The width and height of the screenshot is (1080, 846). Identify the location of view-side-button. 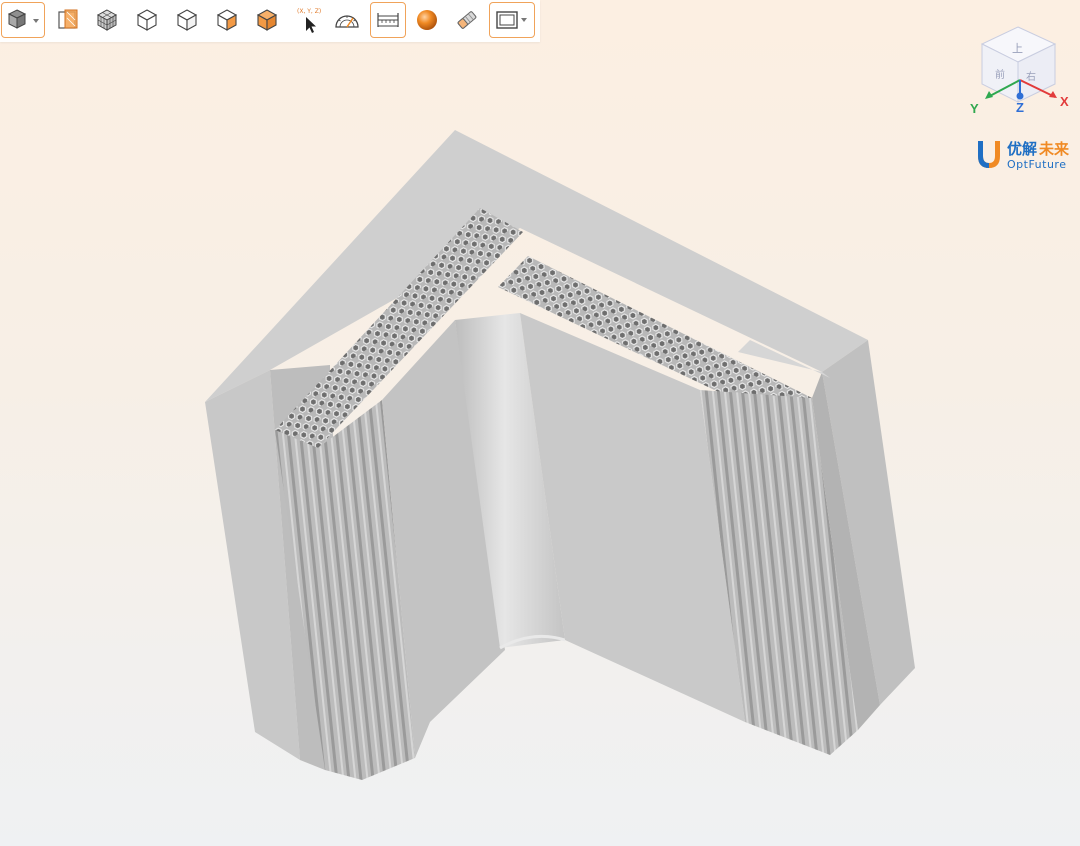
(227, 20).